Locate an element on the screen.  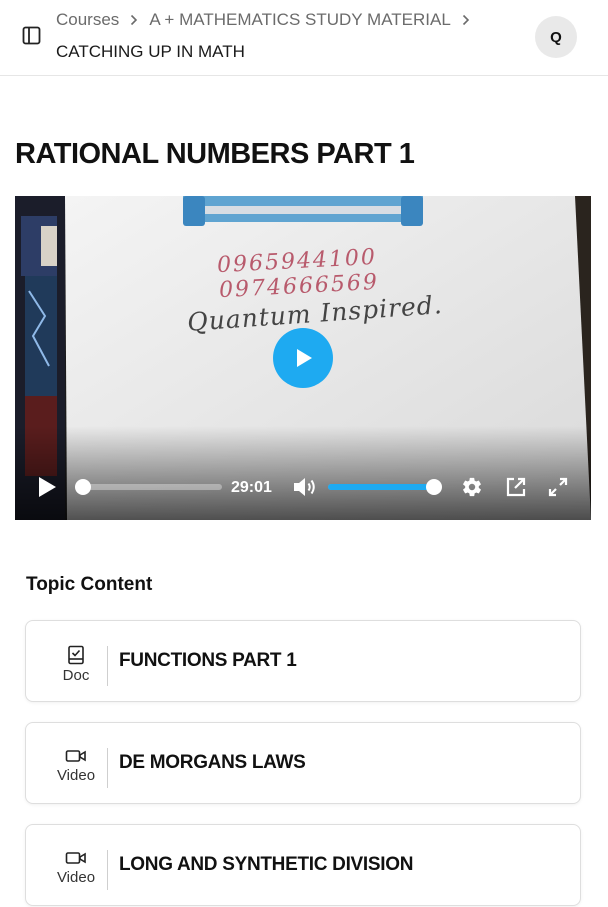
topic-type-label: Doc is located at coordinates (76, 675).